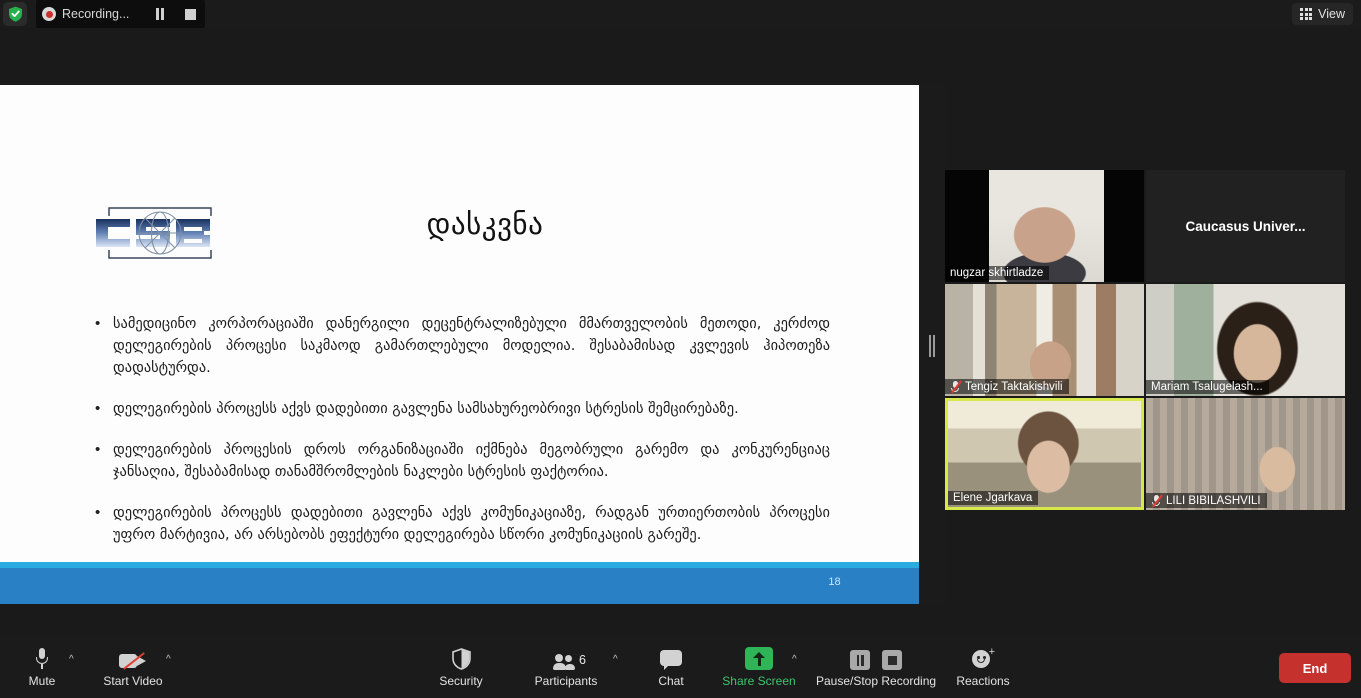 This screenshot has width=1361, height=698. What do you see at coordinates (1315, 668) in the screenshot?
I see `end-meeting-button: End` at bounding box center [1315, 668].